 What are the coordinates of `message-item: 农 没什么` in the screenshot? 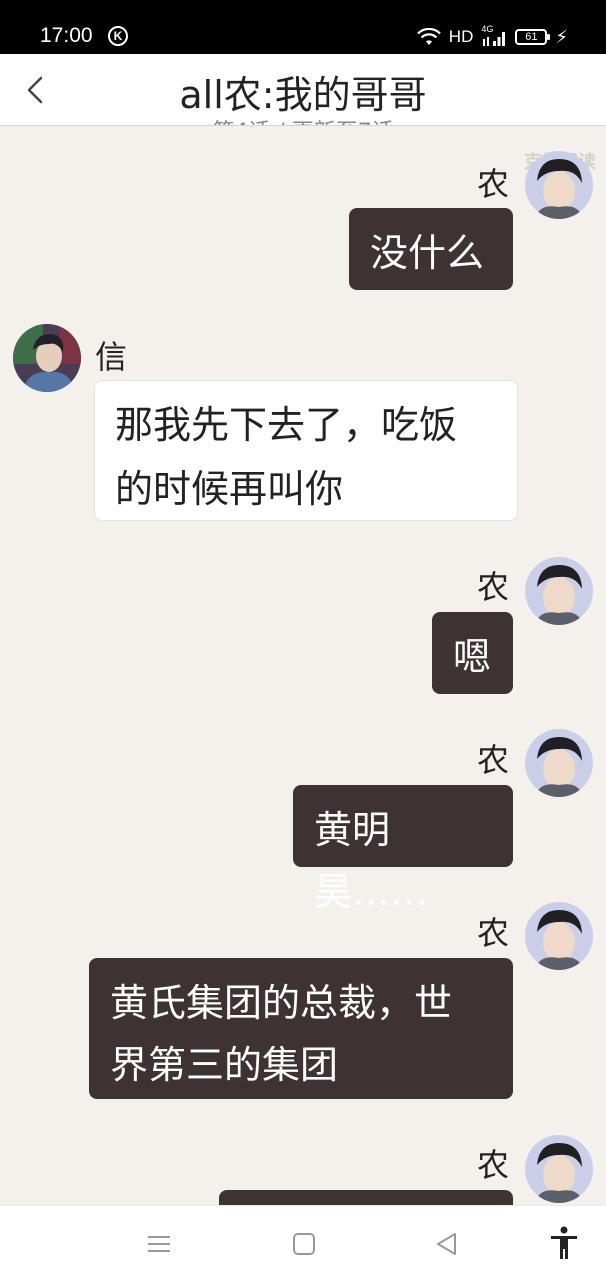 It's located at (303, 212).